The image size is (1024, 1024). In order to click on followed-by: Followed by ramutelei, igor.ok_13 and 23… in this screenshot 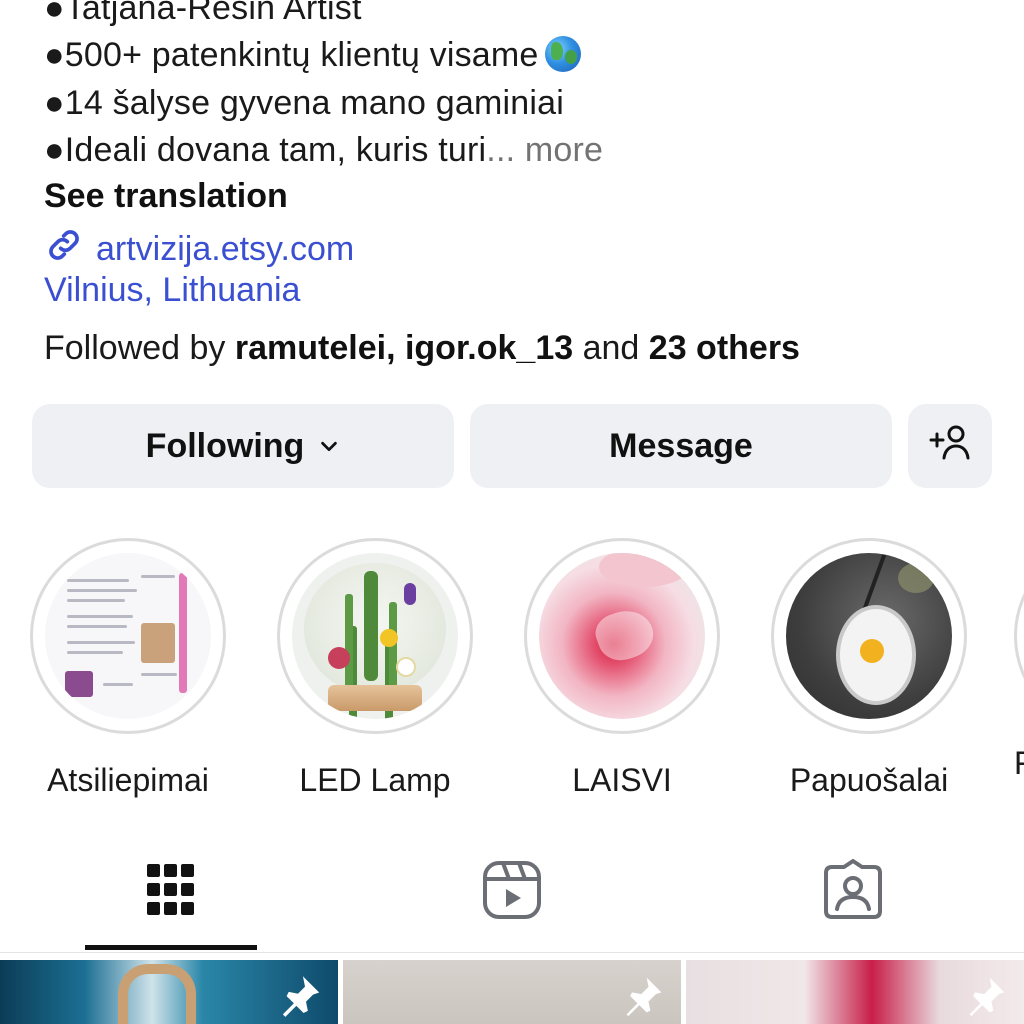, I will do `click(422, 348)`.